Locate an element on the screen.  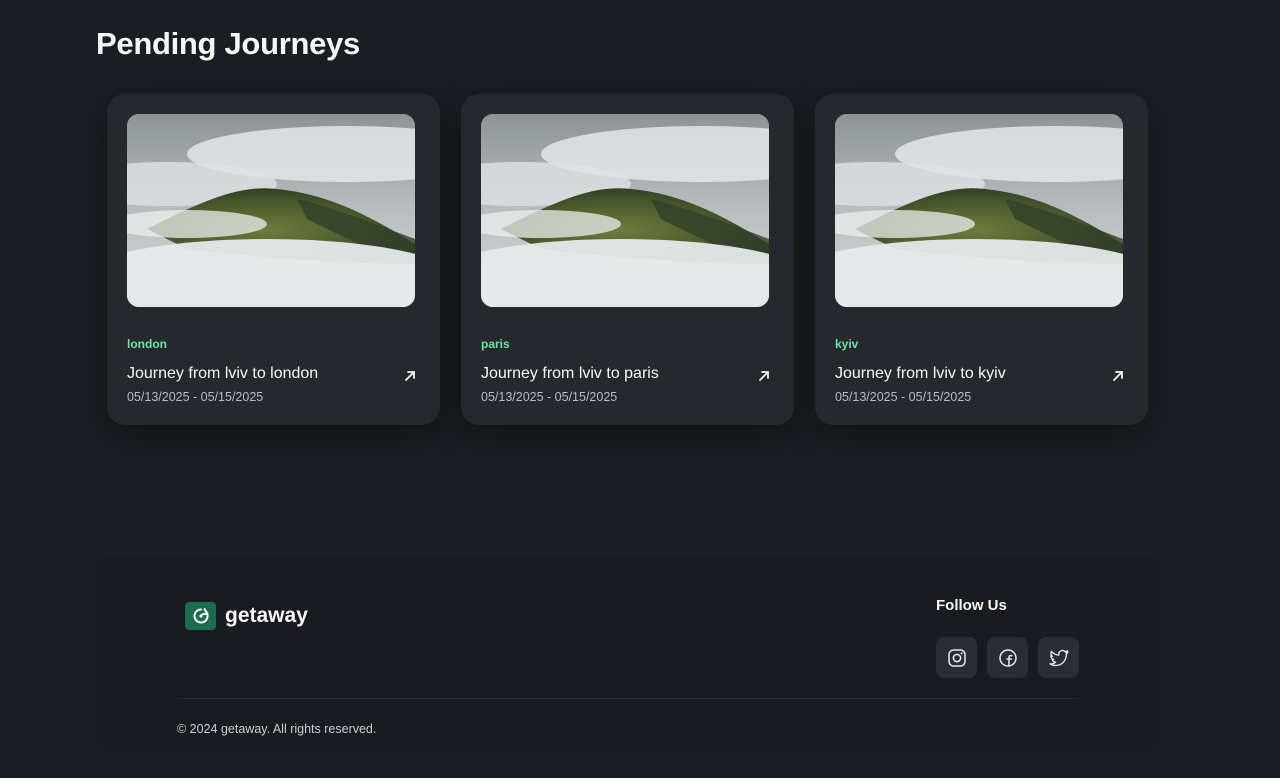
journey-title: Journey from lviv to paris is located at coordinates (570, 373).